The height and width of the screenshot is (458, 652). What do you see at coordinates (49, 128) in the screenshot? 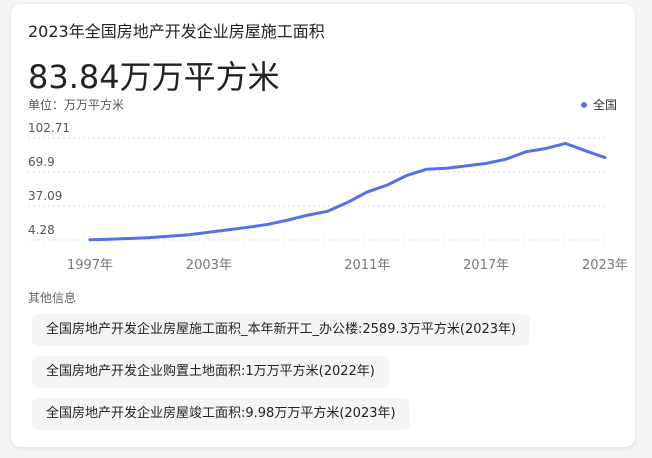
I see `y-tick-label: 102.71` at bounding box center [49, 128].